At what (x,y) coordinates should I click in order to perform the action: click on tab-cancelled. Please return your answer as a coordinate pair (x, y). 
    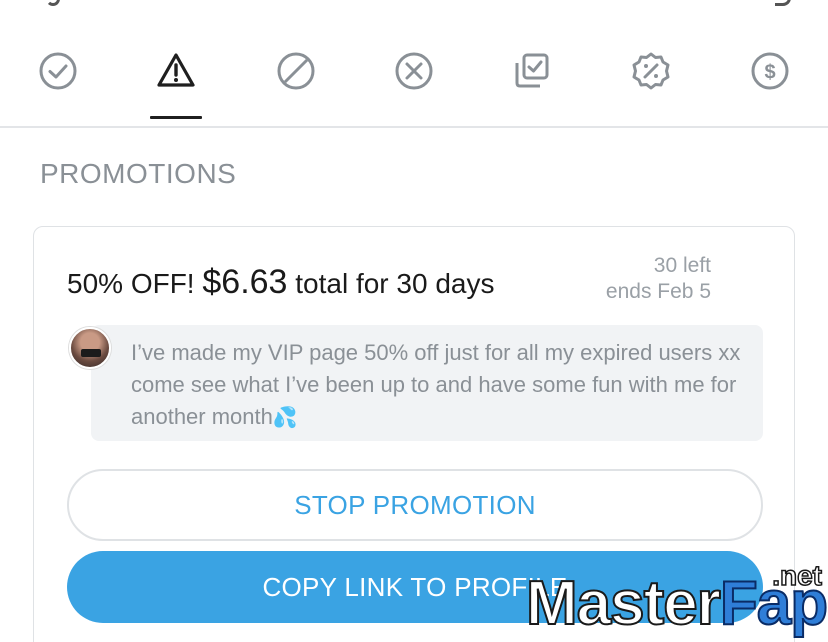
    Looking at the image, I should click on (414, 83).